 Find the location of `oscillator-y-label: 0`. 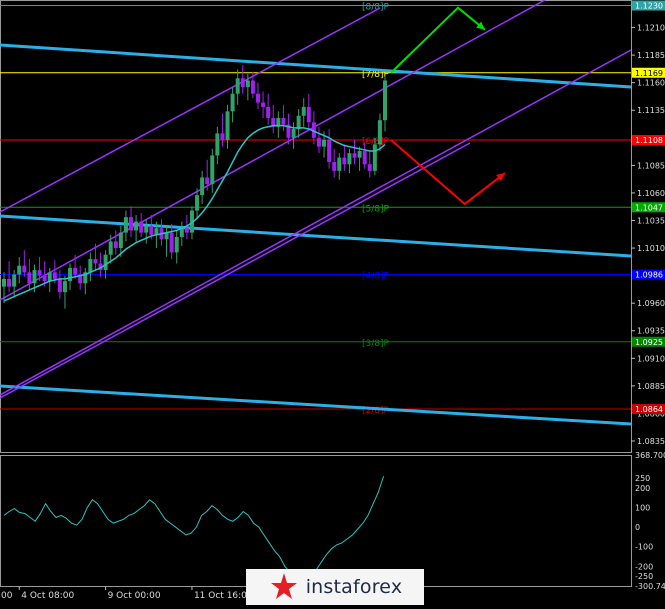

oscillator-y-label: 0 is located at coordinates (637, 527).